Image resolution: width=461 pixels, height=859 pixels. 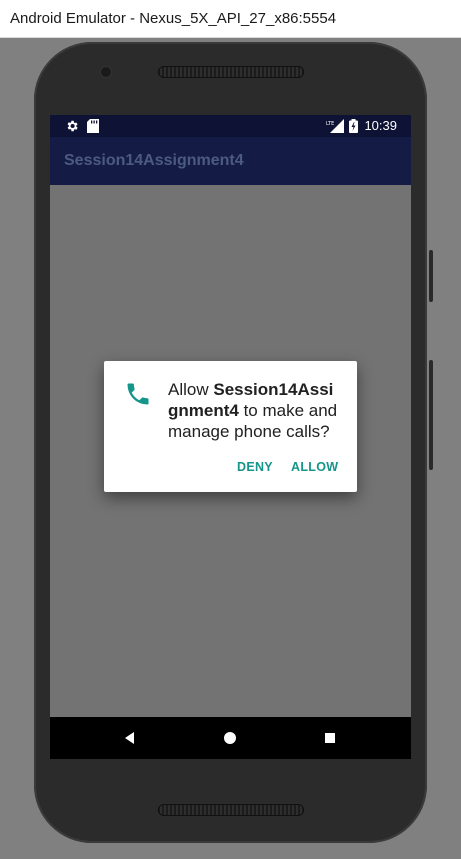 I want to click on lte-signal-icon: LTE, so click(x=335, y=126).